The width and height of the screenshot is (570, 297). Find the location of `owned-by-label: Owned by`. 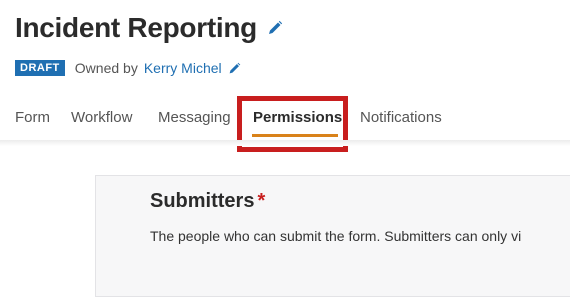

owned-by-label: Owned by is located at coordinates (106, 68).